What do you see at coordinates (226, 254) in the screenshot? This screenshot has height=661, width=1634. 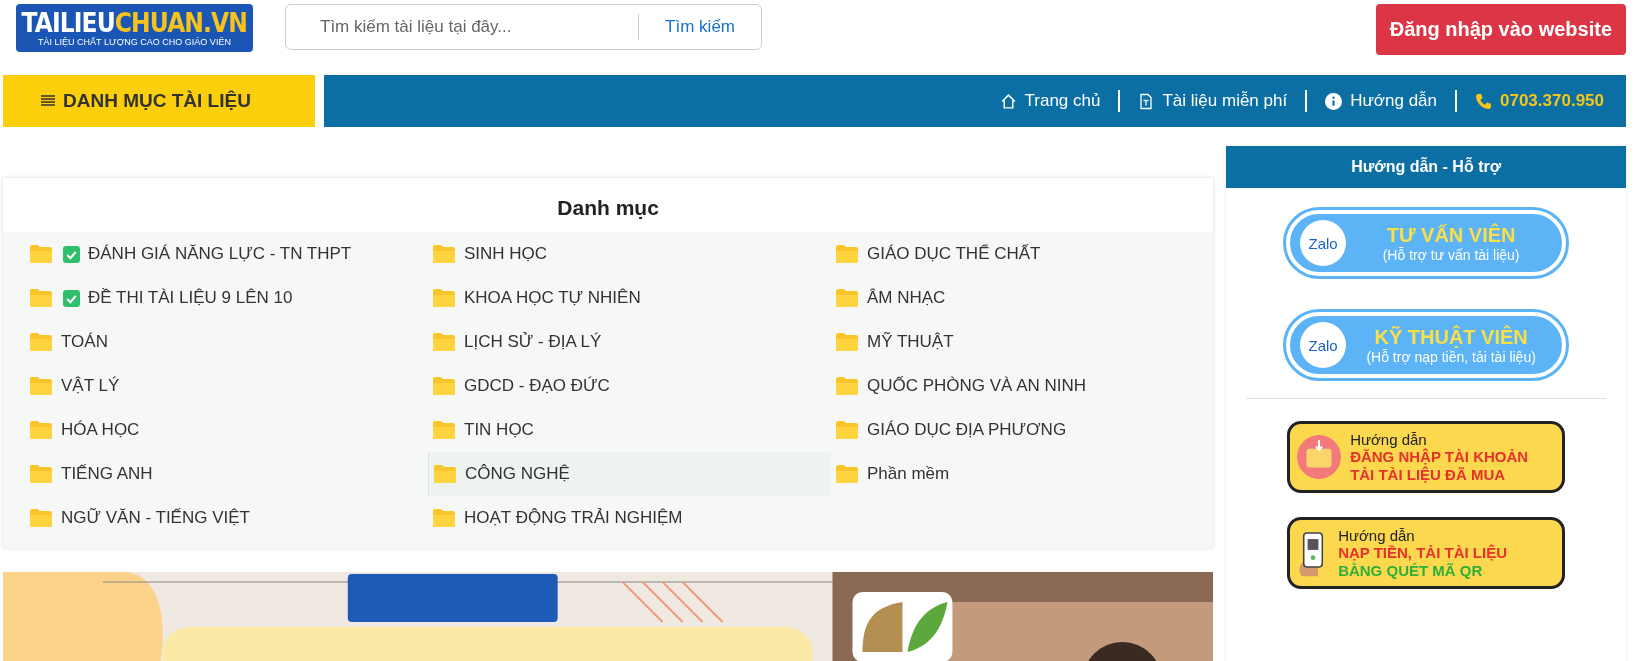 I see `category-item: ĐÁNH GIÁ NĂNG LỰC - TN THPT` at bounding box center [226, 254].